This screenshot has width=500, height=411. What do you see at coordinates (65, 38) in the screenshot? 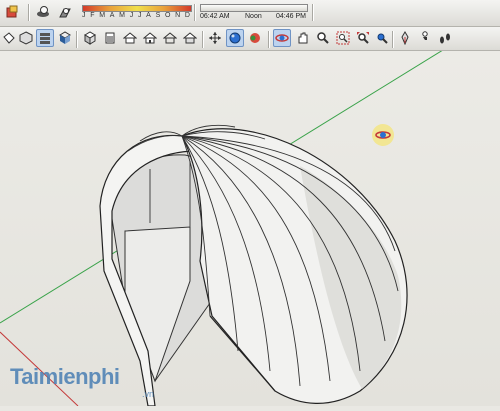
I see `front-view-icon` at bounding box center [65, 38].